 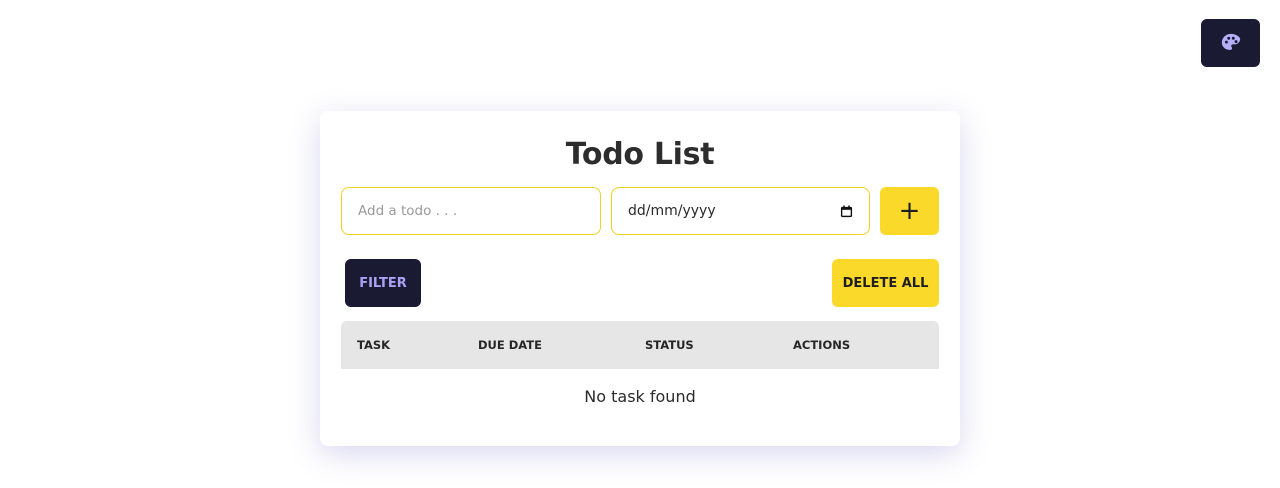 What do you see at coordinates (510, 345) in the screenshot?
I see `column-header-due-date: DUE DATE` at bounding box center [510, 345].